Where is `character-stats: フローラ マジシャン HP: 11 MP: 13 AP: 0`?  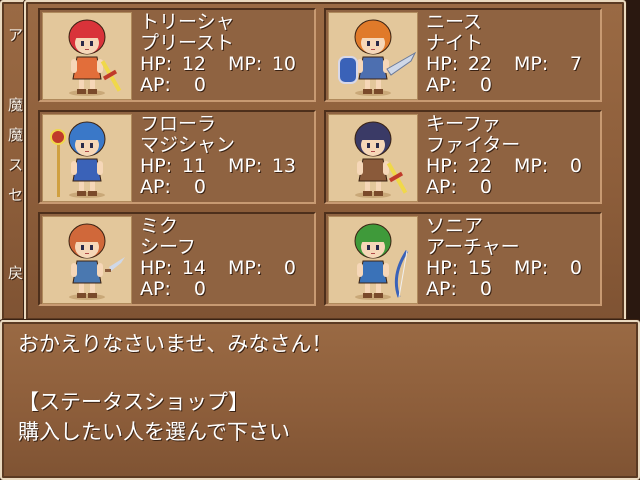
character-stats: フローラ マジシャン HP: 11 MP: 13 AP: 0 is located at coordinates (228, 156).